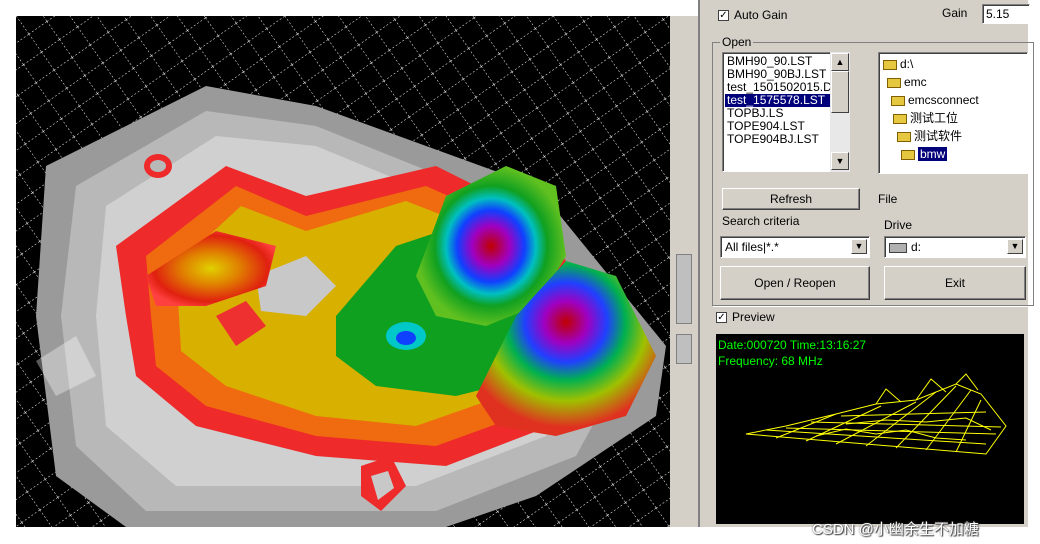 The image size is (1040, 544). What do you see at coordinates (723, 15) in the screenshot?
I see `auto-gain-checkbox: ✓` at bounding box center [723, 15].